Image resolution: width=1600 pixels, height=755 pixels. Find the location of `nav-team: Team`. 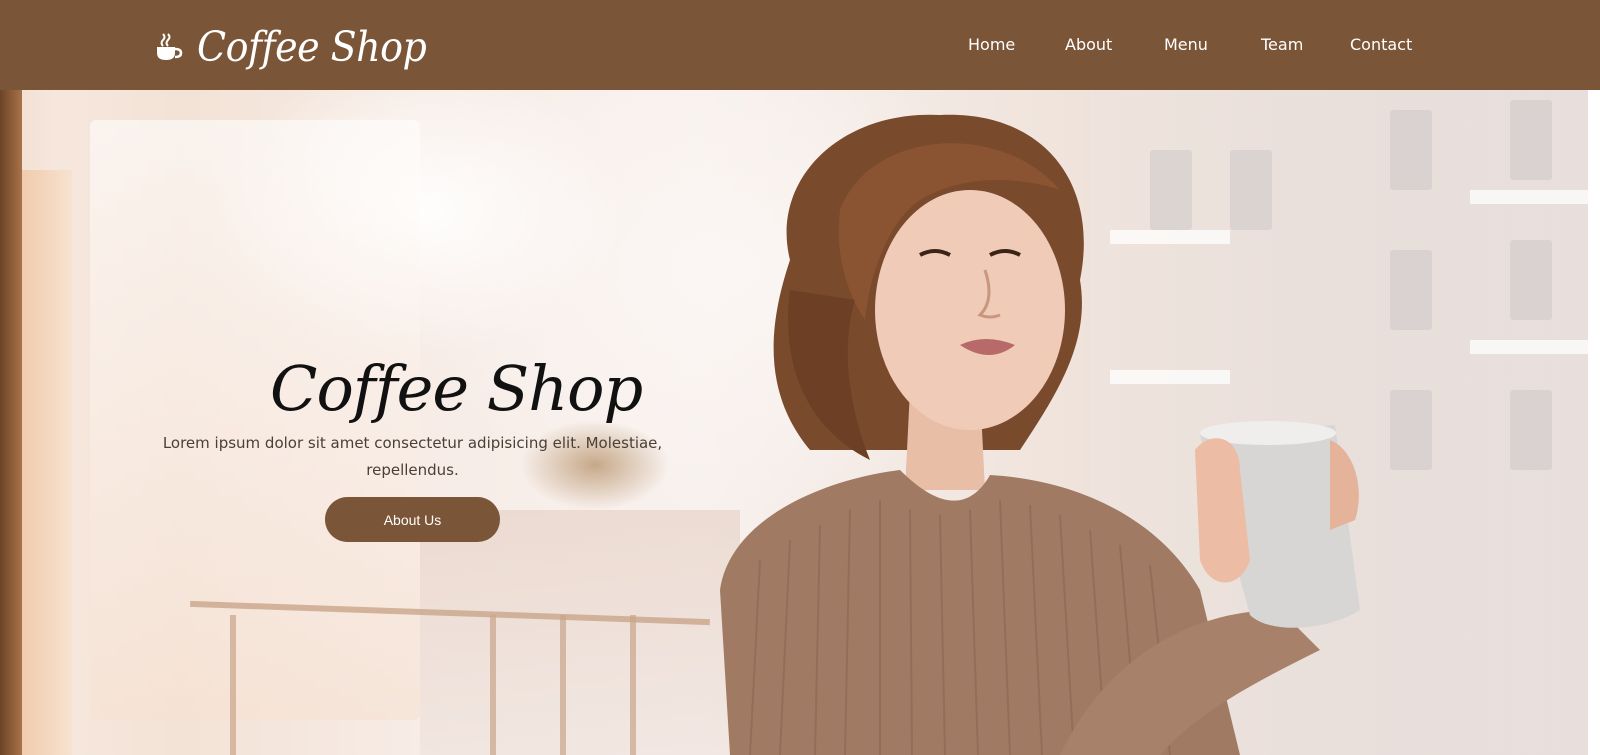

nav-team: Team is located at coordinates (1282, 45).